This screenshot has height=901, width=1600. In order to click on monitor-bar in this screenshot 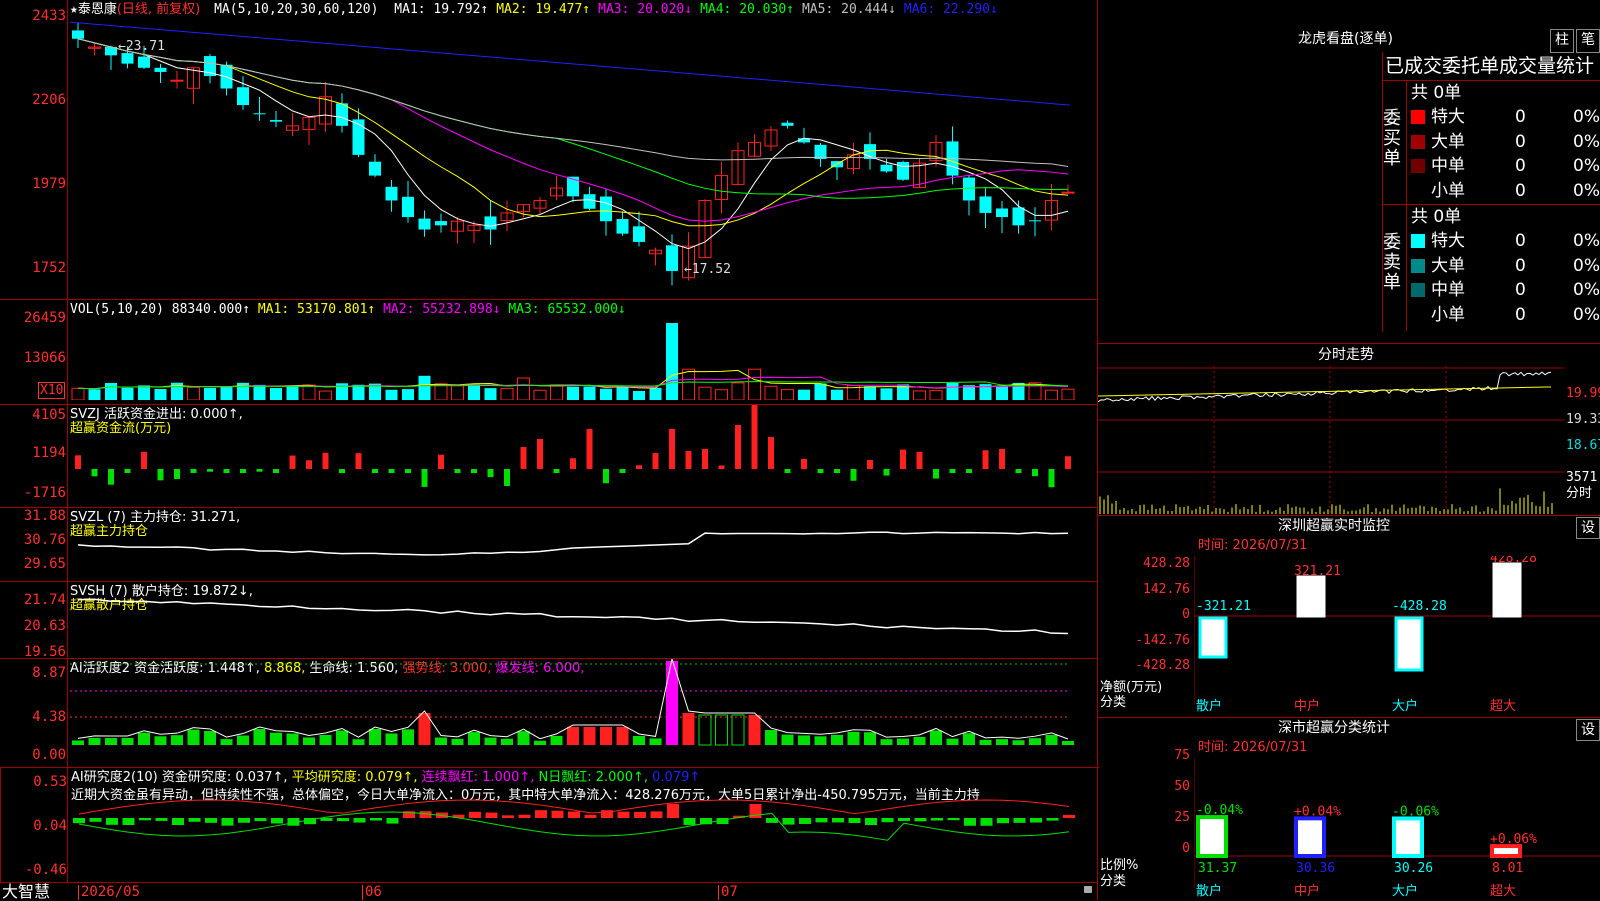, I will do `click(1213, 637)`.